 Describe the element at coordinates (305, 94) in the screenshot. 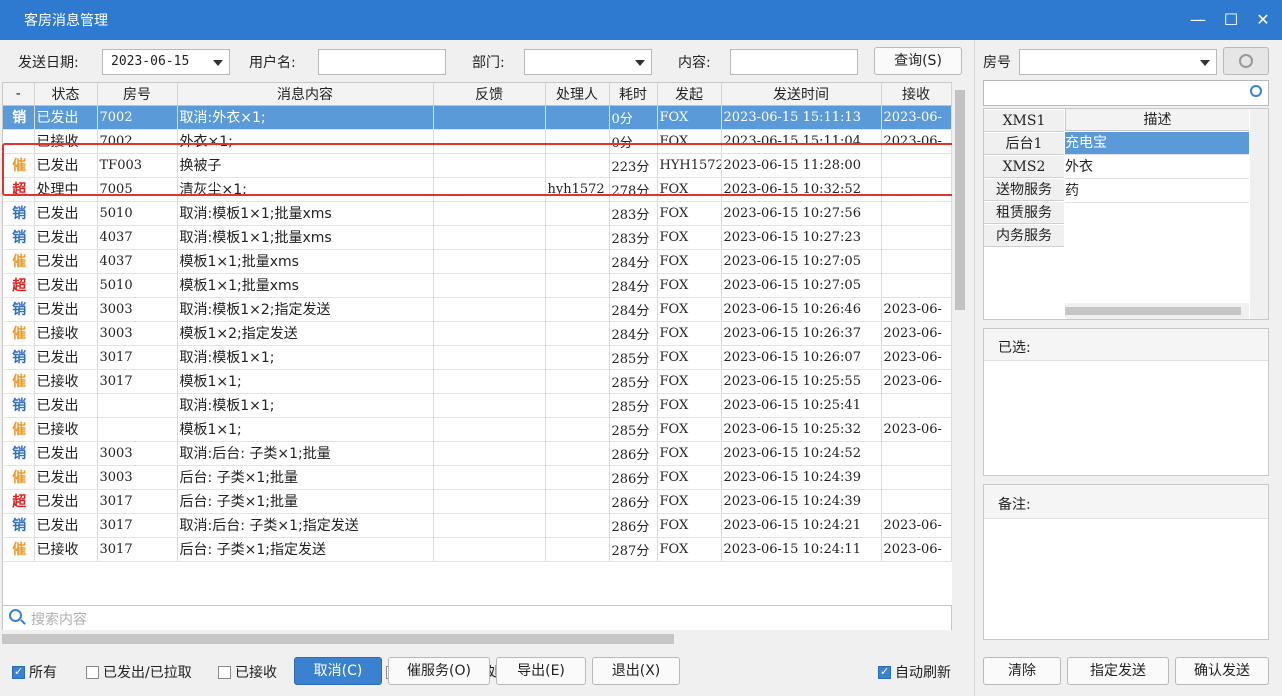

I see `col-header: 消息内容` at that location.